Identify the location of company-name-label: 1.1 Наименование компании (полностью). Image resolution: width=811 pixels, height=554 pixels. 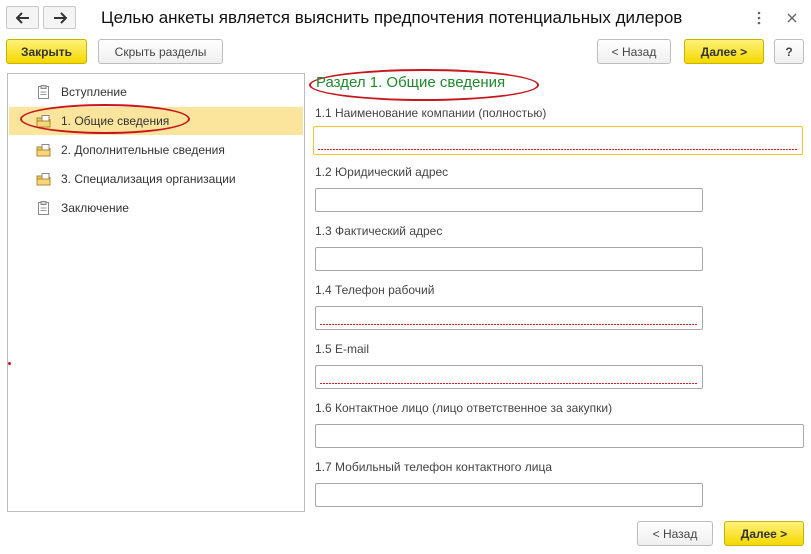
(431, 113).